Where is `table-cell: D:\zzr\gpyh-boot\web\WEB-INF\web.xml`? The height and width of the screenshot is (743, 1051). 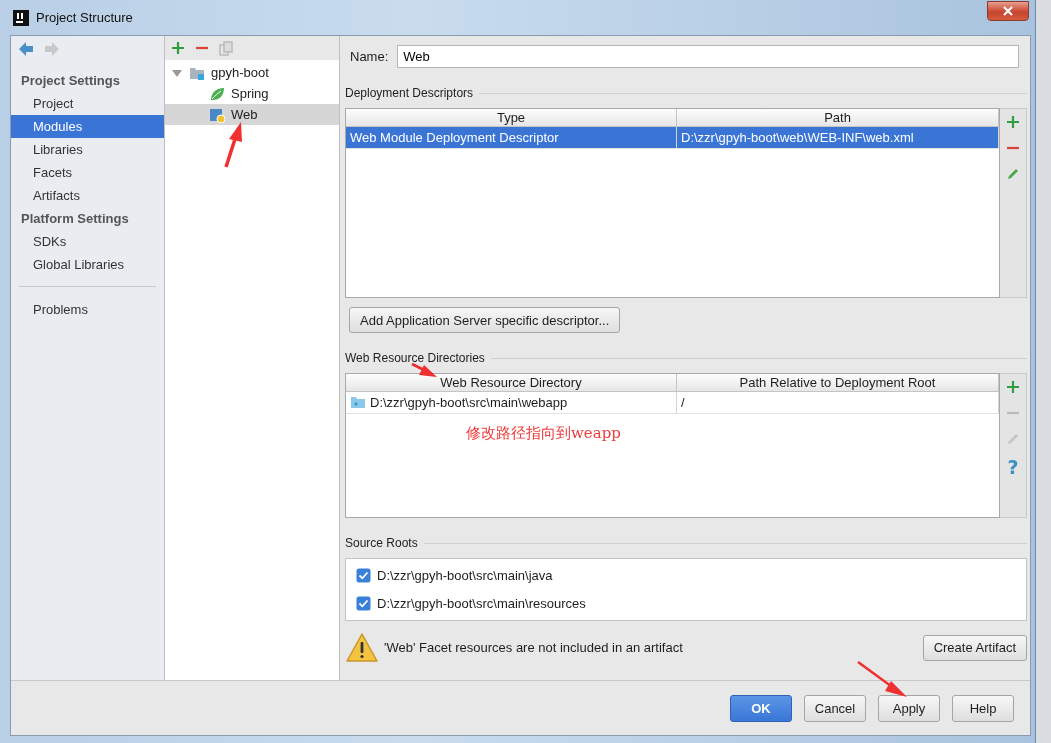 table-cell: D:\zzr\gpyh-boot\web\WEB-INF\web.xml is located at coordinates (838, 137).